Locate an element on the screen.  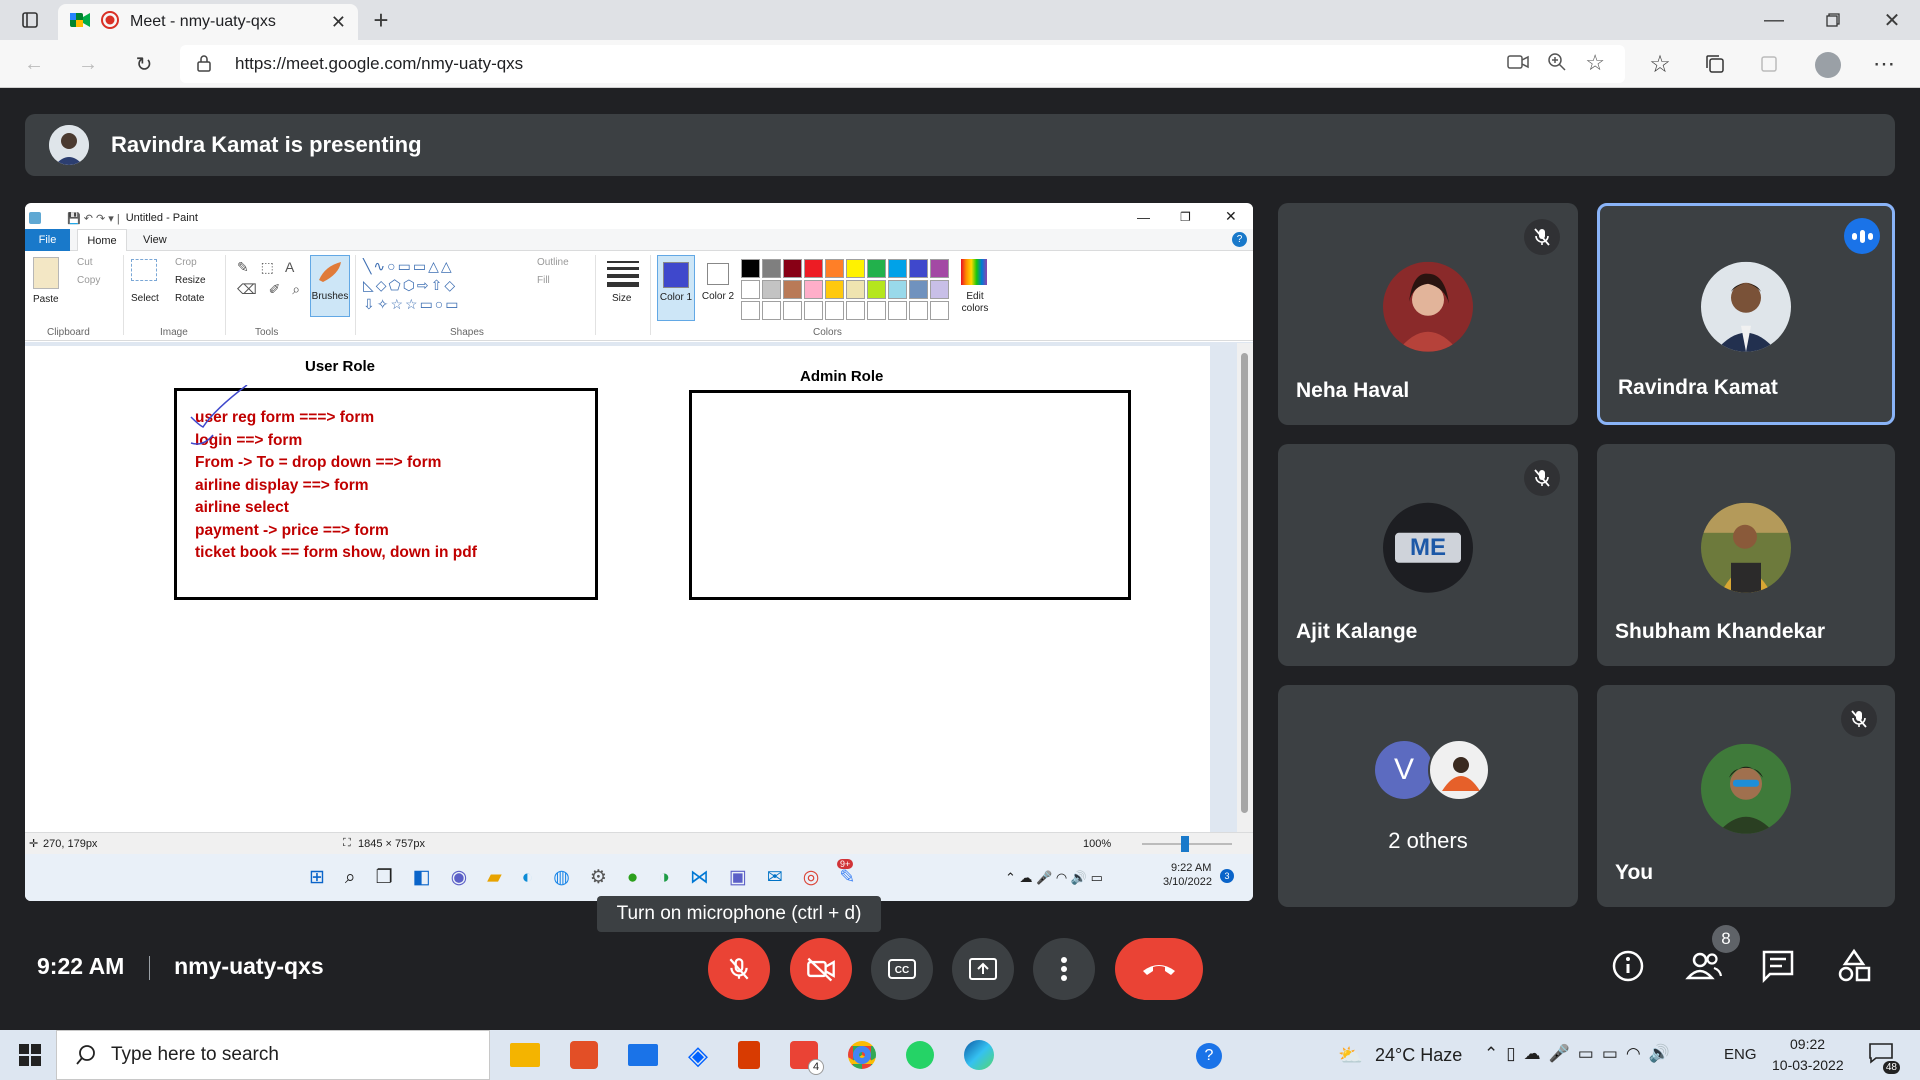
tools-icons: ✎ ⬚ A is located at coordinates (267, 267).